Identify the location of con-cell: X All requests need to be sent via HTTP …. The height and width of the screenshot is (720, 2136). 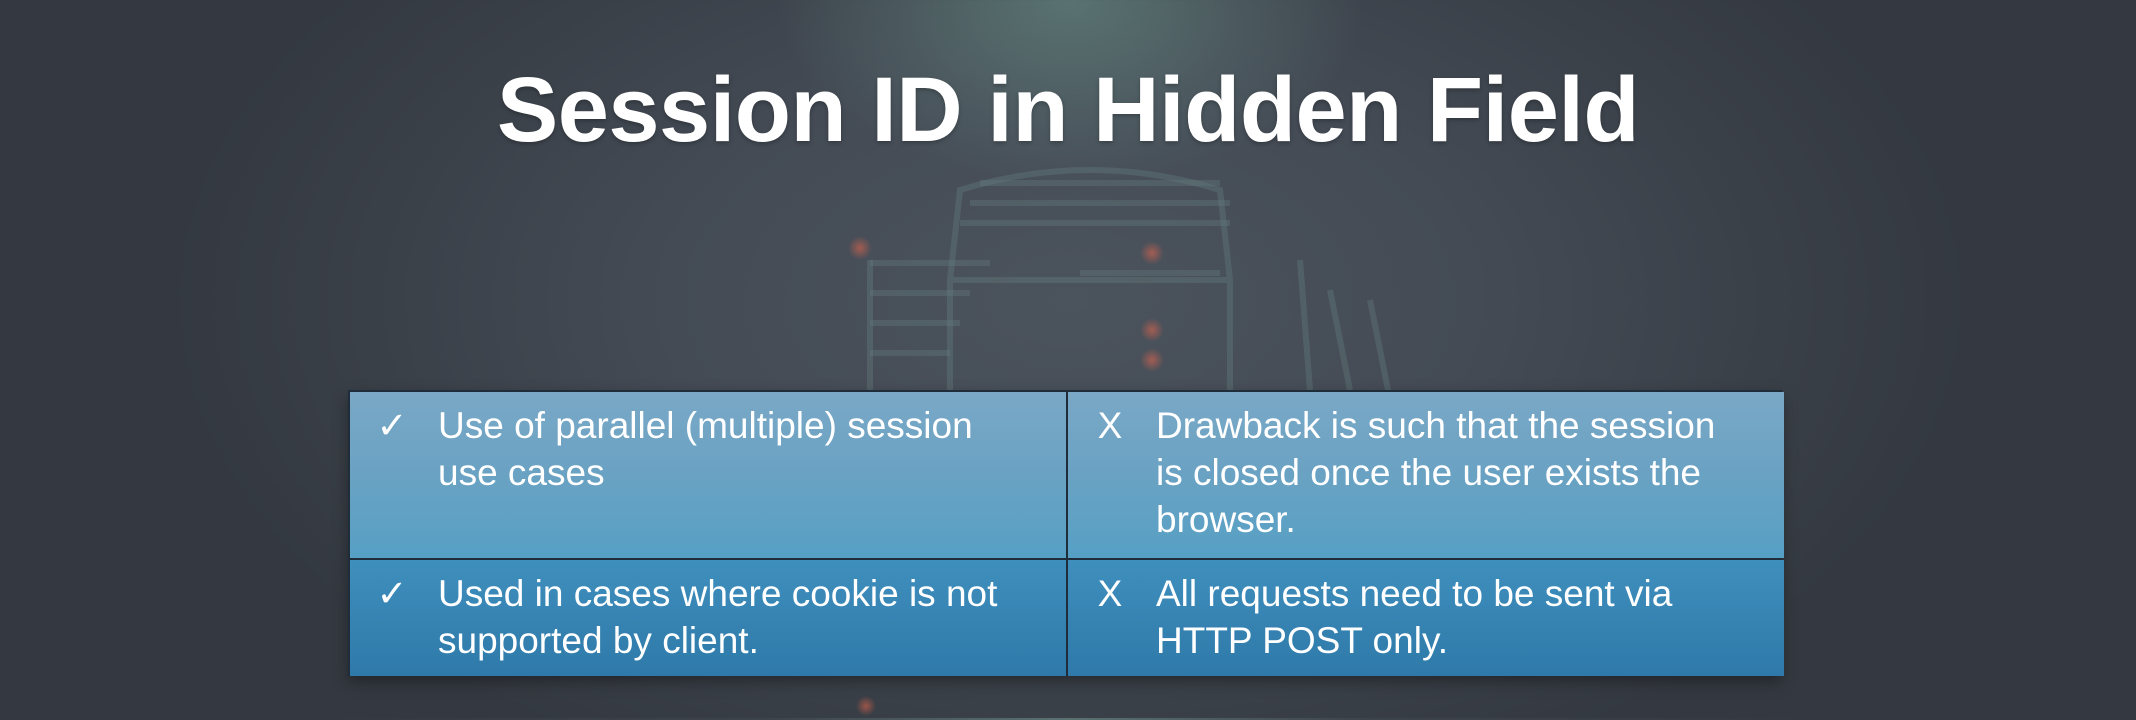
(1426, 618).